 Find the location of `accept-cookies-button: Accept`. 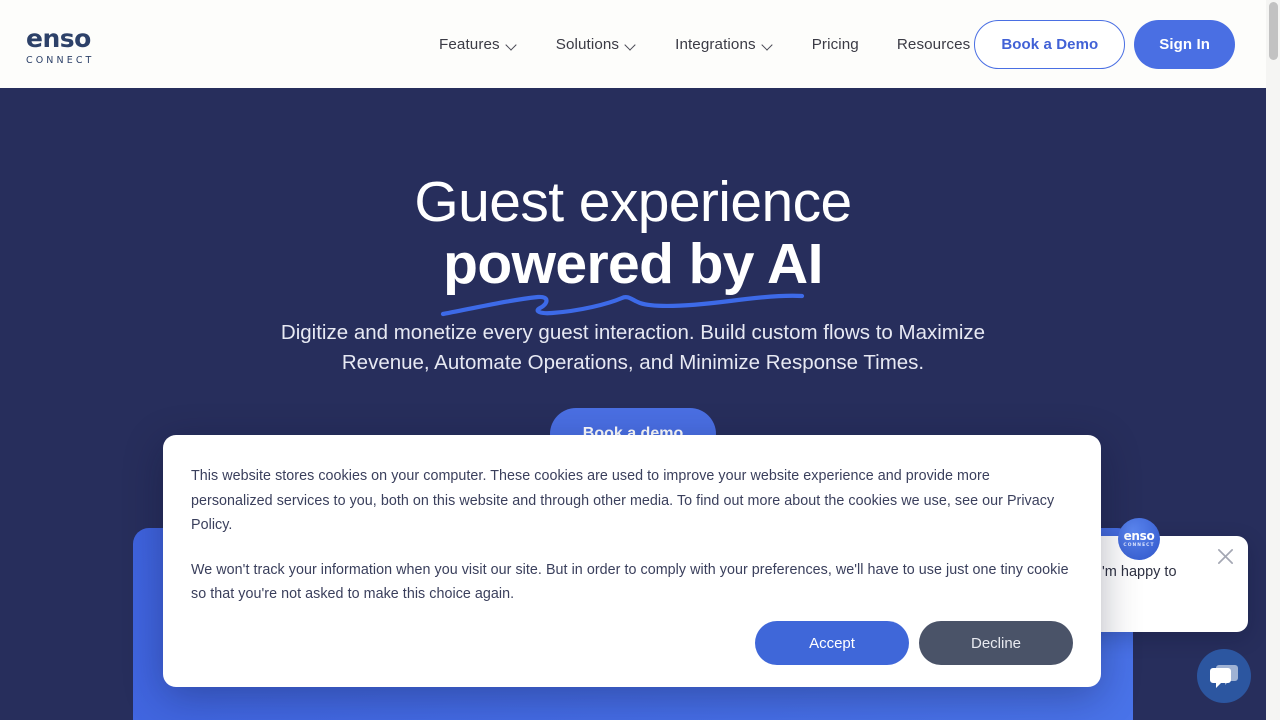

accept-cookies-button: Accept is located at coordinates (832, 643).